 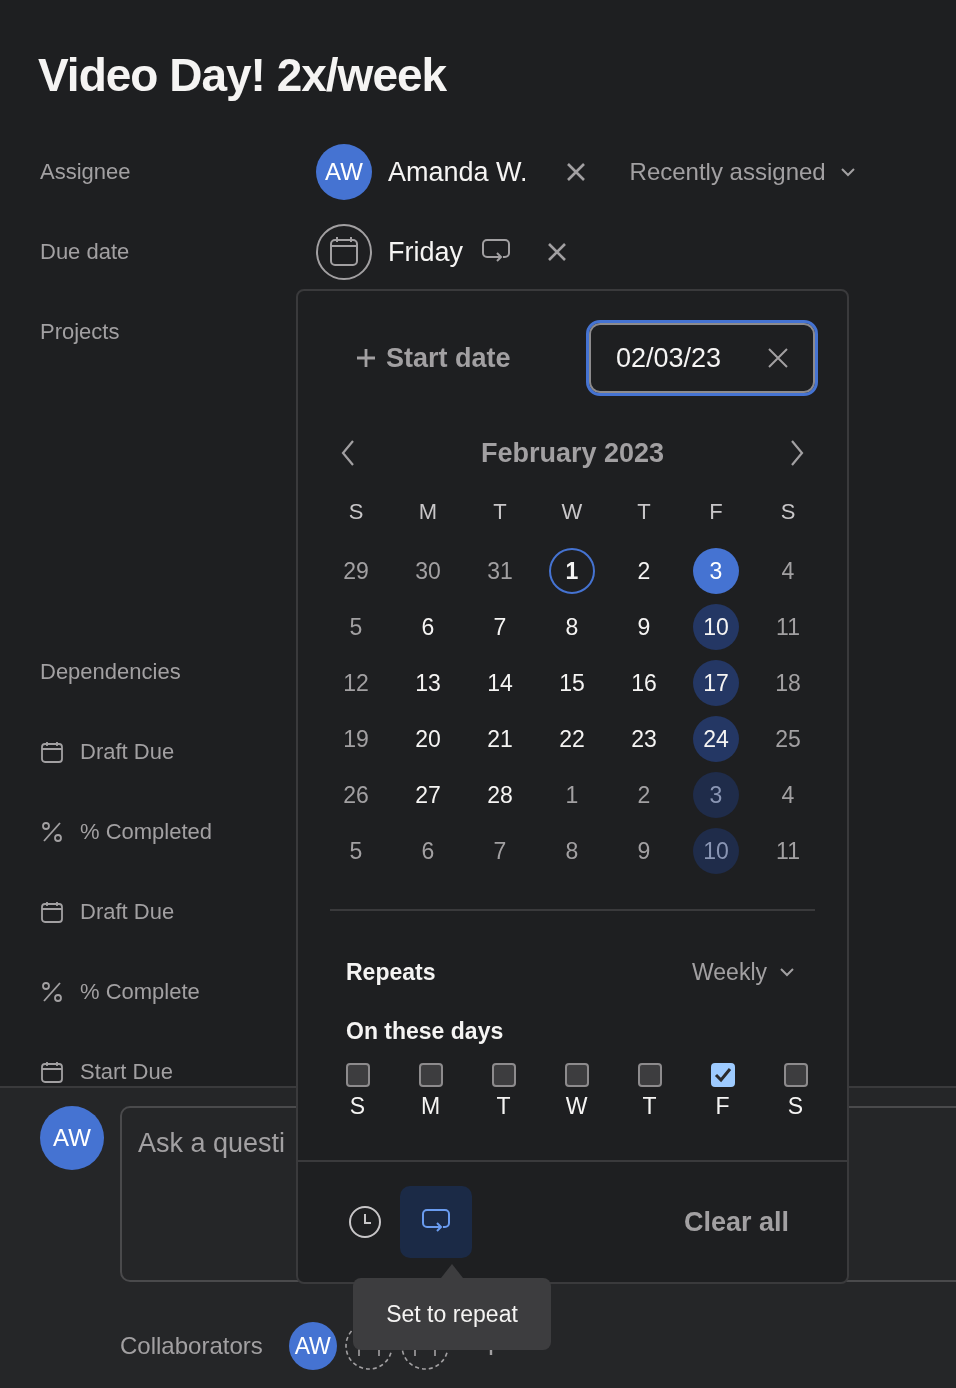 I want to click on calendar-day: 21, so click(x=500, y=739).